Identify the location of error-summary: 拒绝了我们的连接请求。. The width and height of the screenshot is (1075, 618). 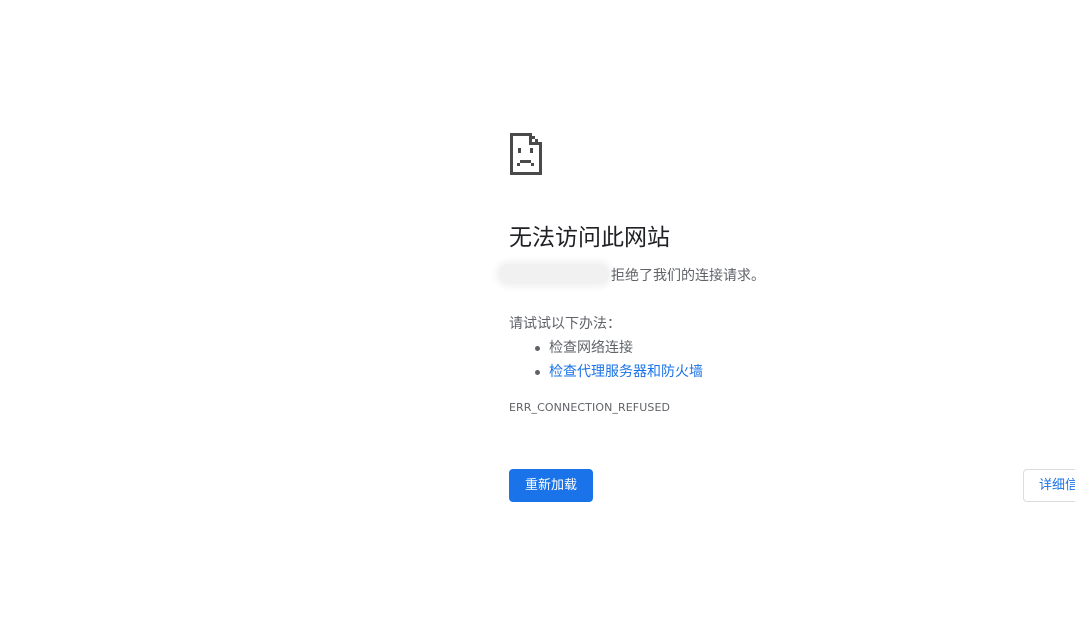
(774, 276).